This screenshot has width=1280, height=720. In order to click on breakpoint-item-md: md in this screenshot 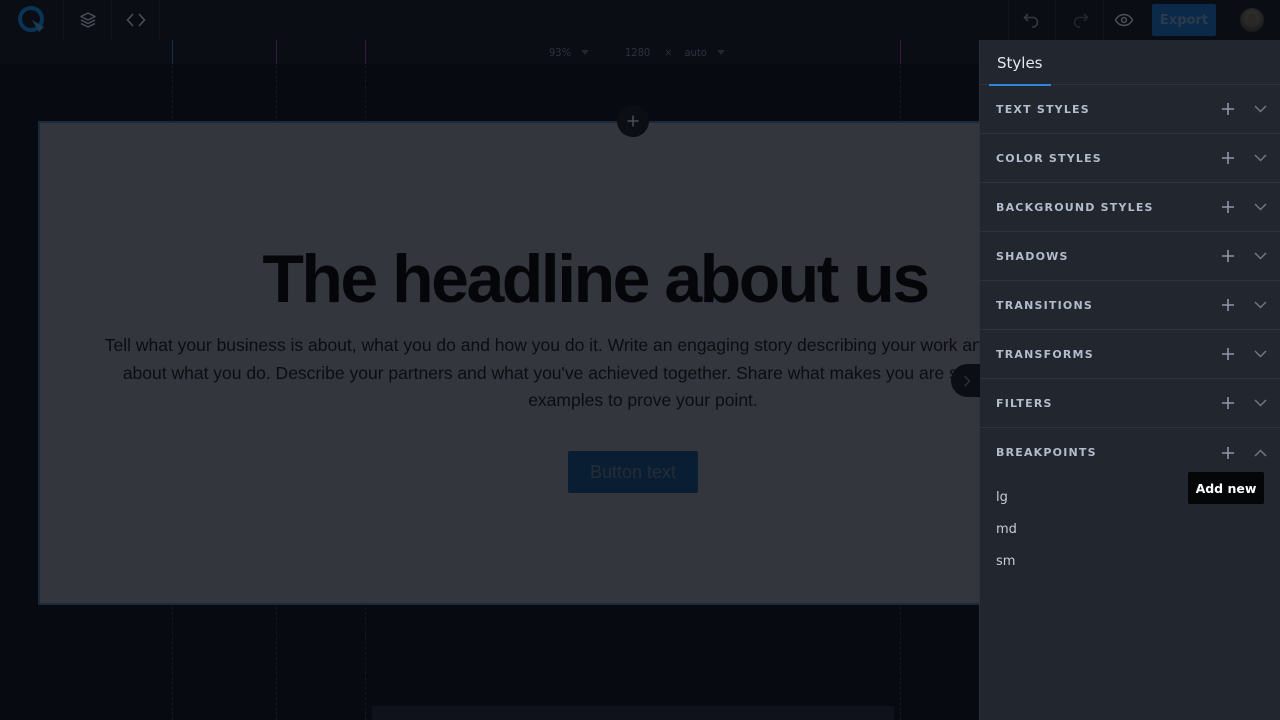, I will do `click(1130, 529)`.